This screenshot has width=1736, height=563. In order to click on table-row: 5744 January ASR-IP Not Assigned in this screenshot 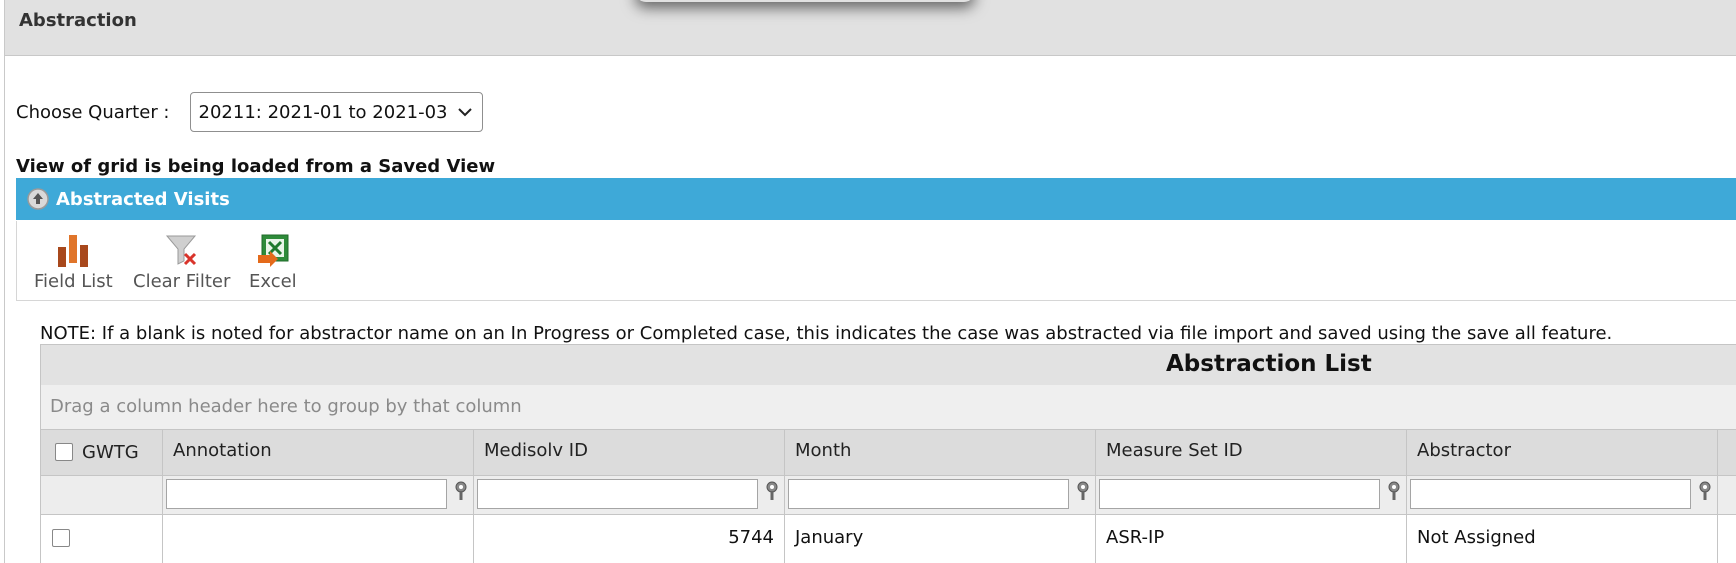, I will do `click(888, 539)`.